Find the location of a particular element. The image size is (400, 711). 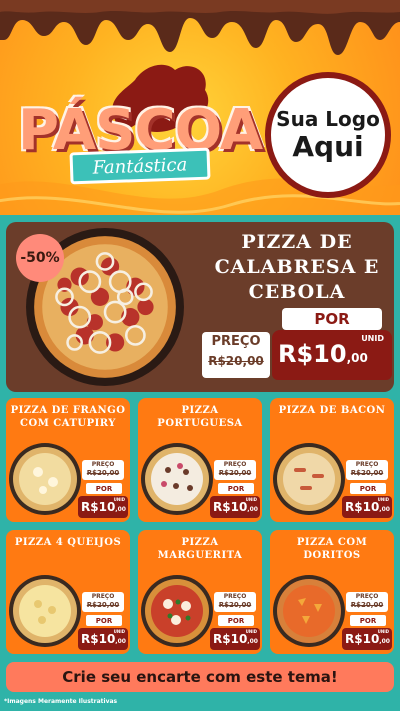

product-name: PIZZA 4 QUEIJOS is located at coordinates (68, 542).